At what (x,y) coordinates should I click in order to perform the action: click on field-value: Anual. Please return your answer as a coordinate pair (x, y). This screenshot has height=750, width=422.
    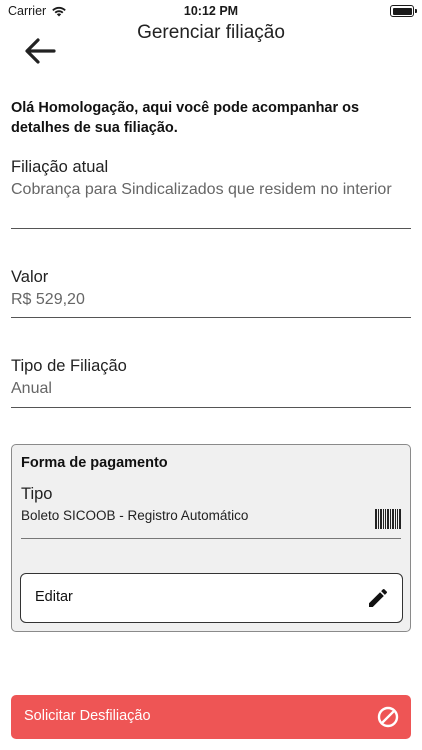
    Looking at the image, I should click on (31, 388).